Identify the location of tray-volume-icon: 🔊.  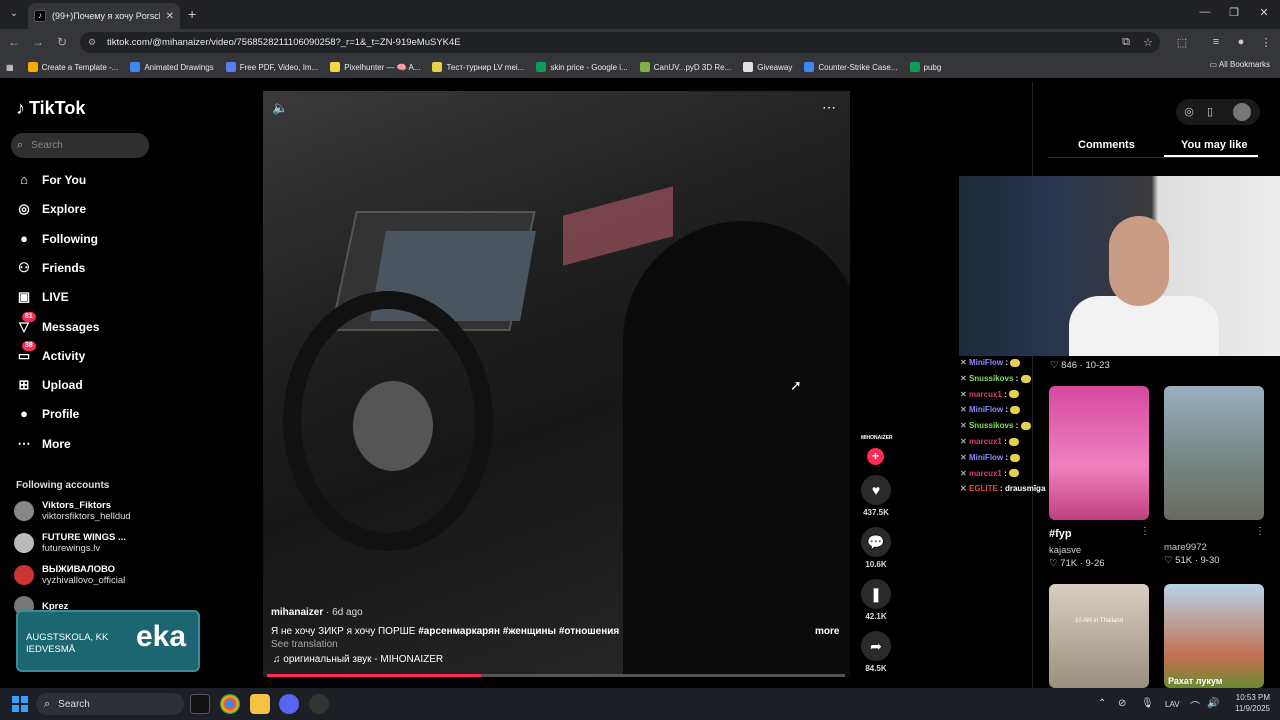
(1213, 703).